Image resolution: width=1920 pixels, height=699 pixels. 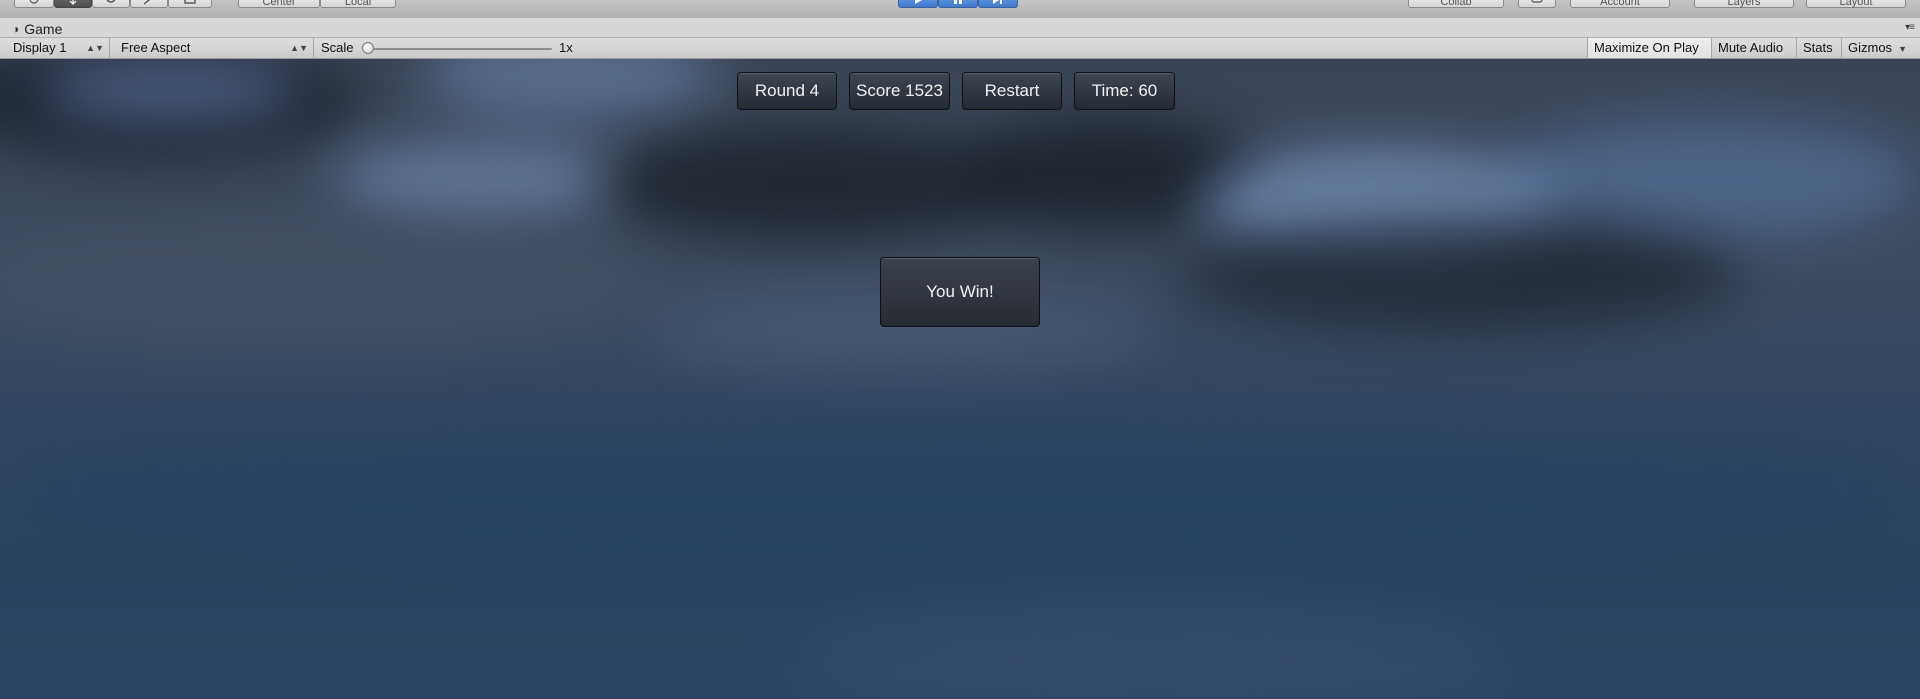 I want to click on play-icon, so click(x=918, y=2).